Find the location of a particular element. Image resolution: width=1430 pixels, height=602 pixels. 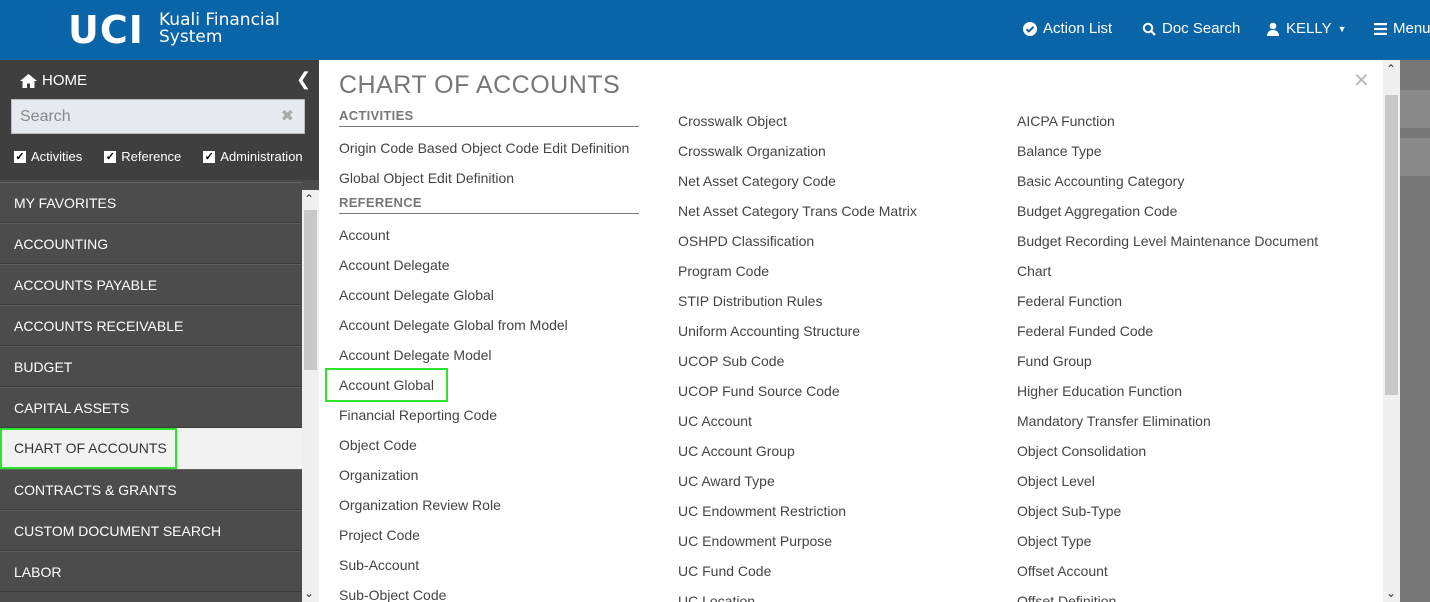

coa-link-organization-review-role: Organization Review Role is located at coordinates (489, 505).